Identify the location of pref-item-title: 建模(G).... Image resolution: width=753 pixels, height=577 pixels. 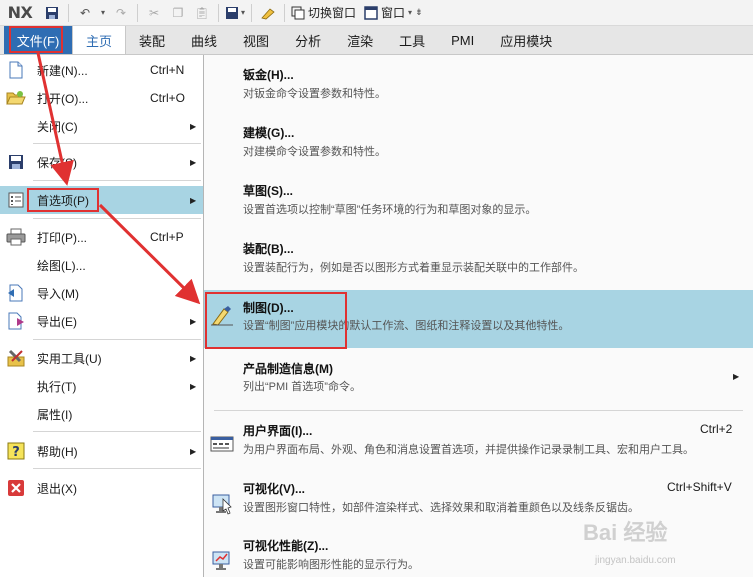
(269, 133).